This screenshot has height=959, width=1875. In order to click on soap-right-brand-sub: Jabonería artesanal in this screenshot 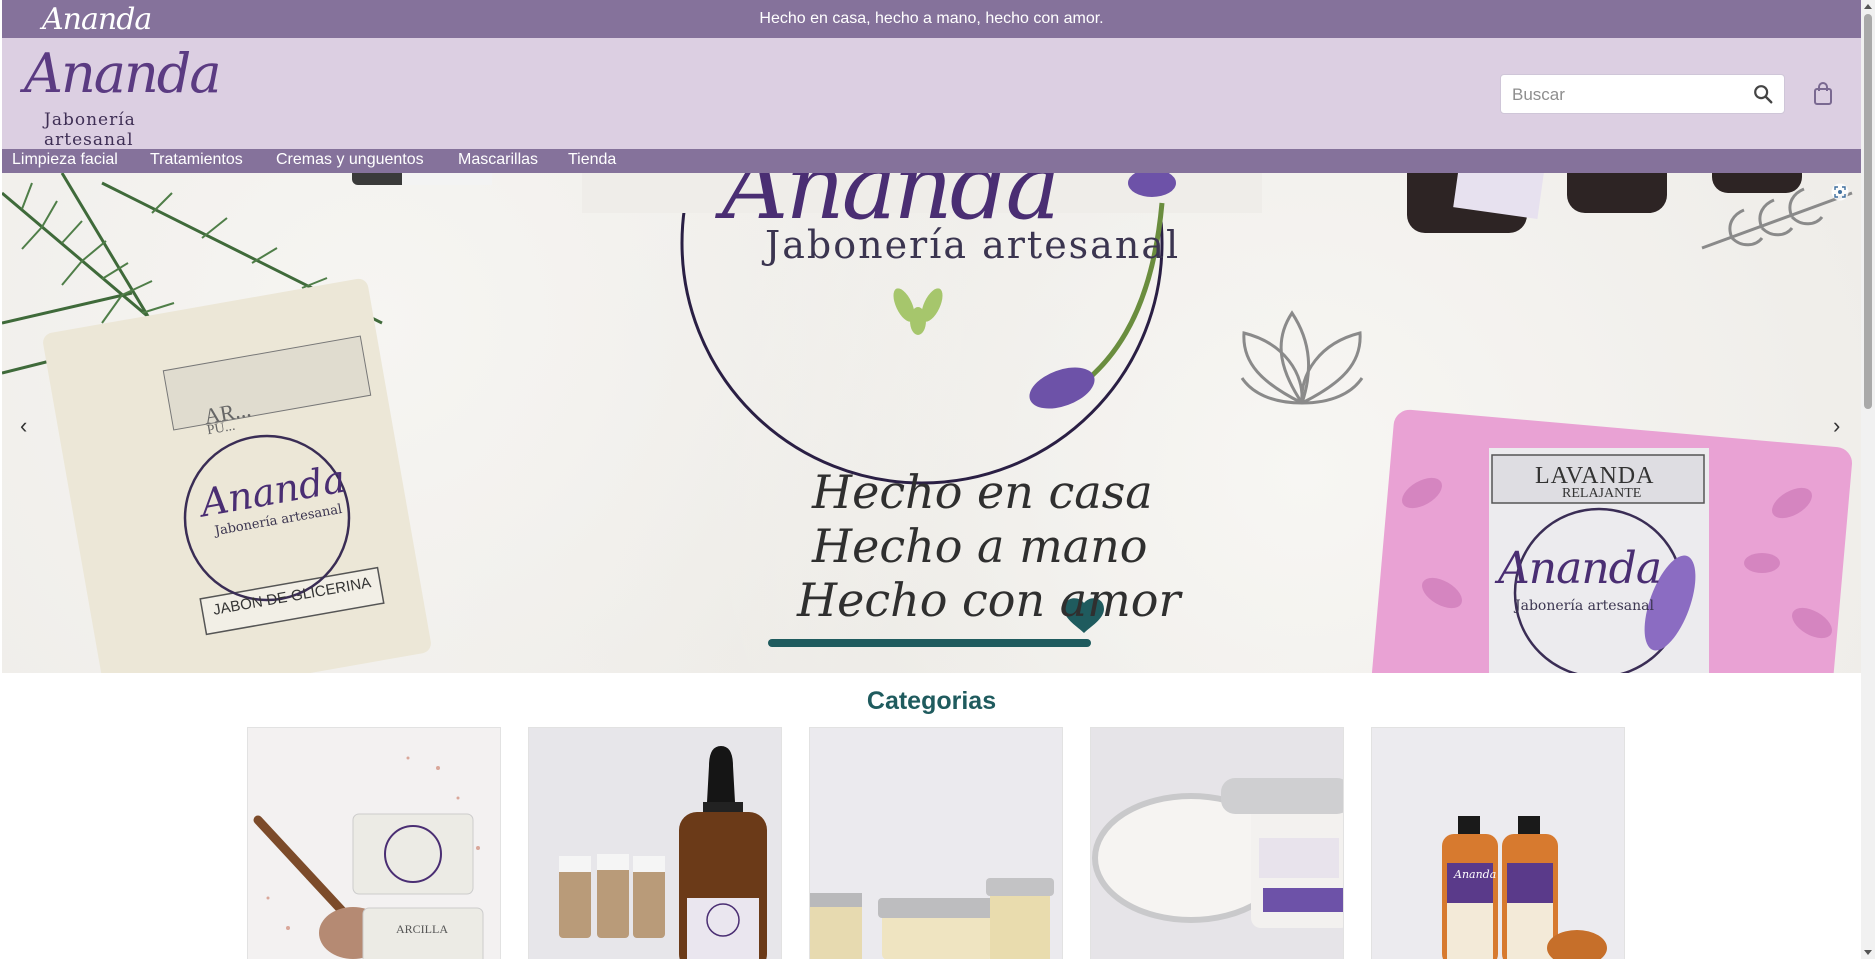, I will do `click(1584, 606)`.